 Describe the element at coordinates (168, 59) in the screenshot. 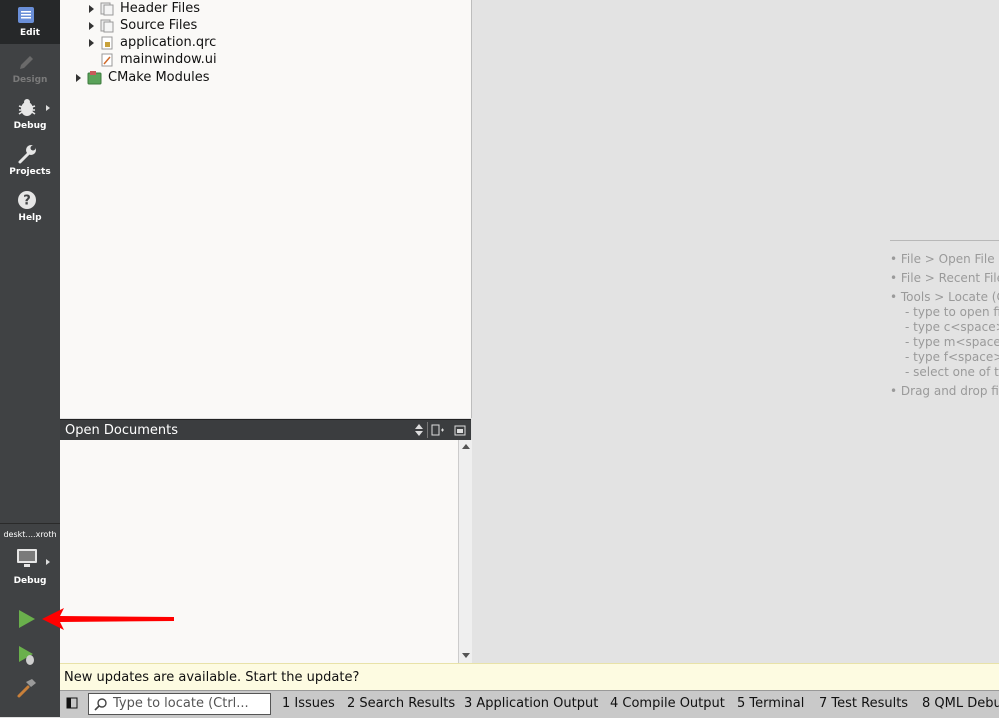

I see `tree-item-label: mainwindow.ui` at that location.